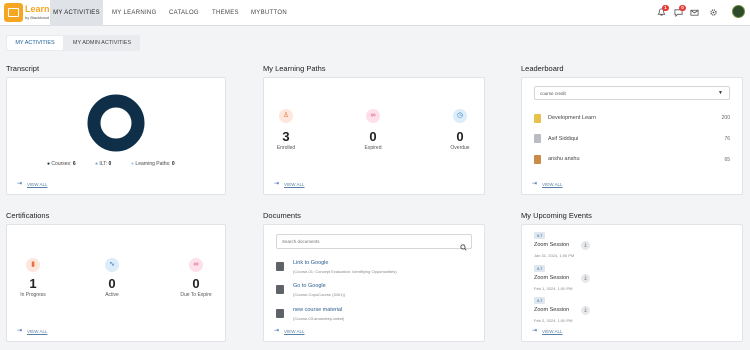 The width and height of the screenshot is (750, 350). What do you see at coordinates (720, 93) in the screenshot?
I see `chevron-down-icon: ▼` at bounding box center [720, 93].